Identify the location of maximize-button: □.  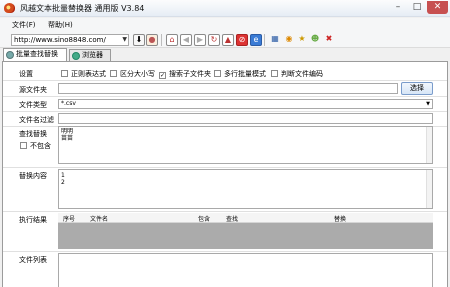
(417, 7).